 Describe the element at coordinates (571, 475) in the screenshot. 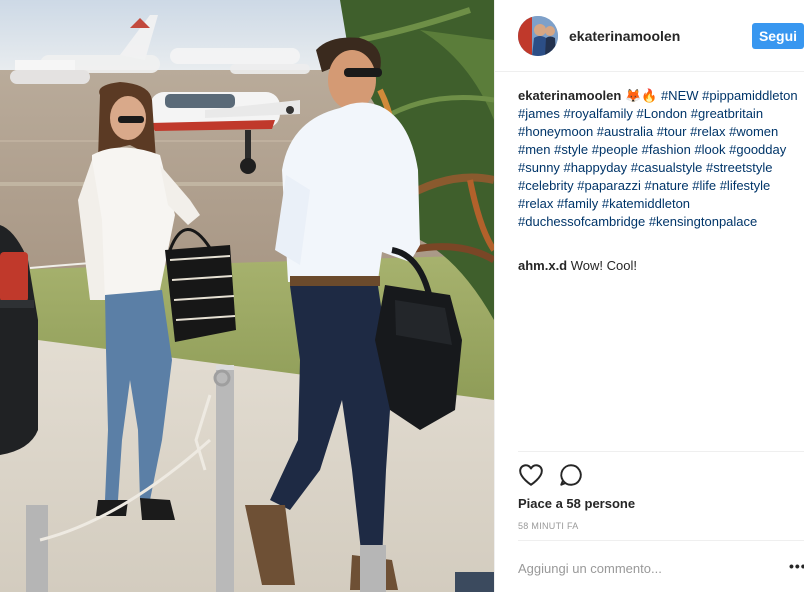

I see `comment-bubble-icon` at that location.